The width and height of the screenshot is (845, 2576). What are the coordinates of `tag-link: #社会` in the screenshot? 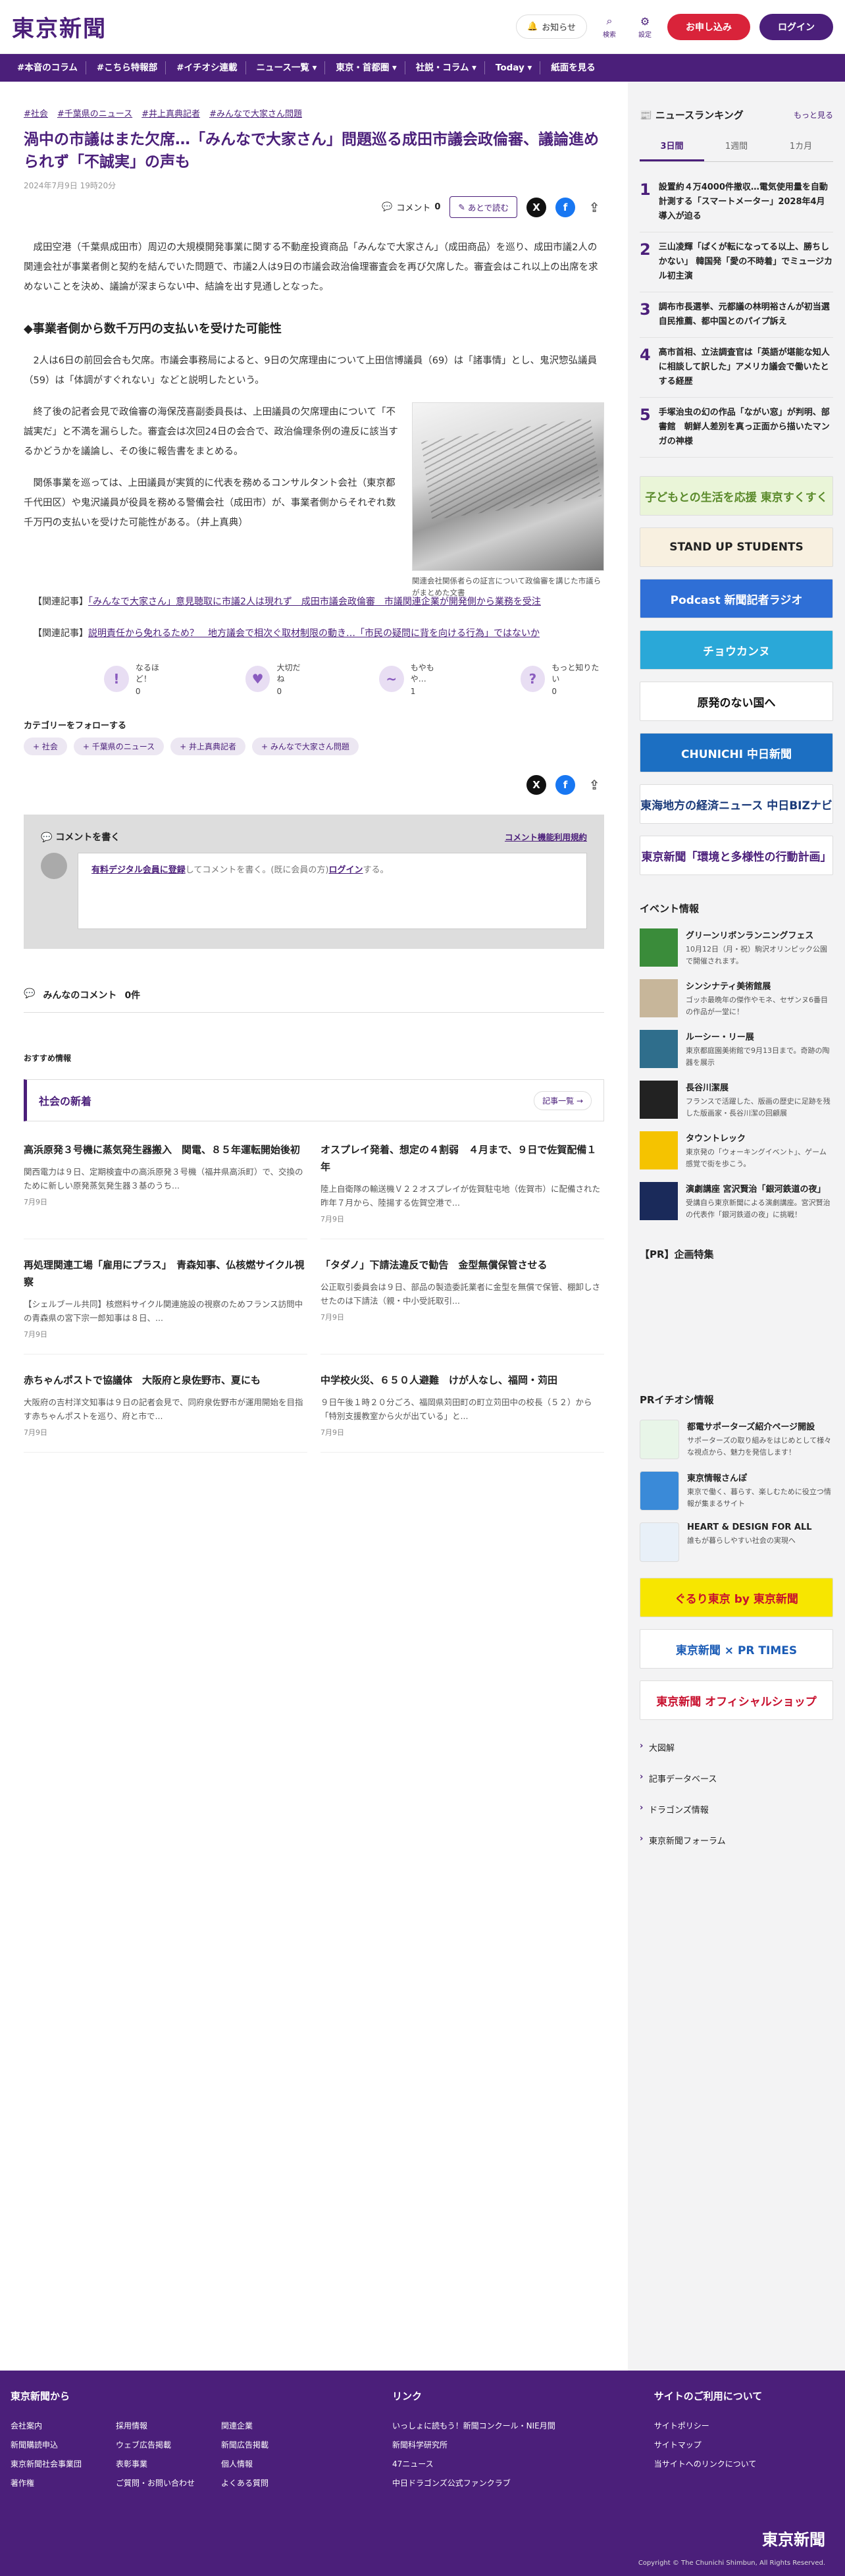 It's located at (36, 113).